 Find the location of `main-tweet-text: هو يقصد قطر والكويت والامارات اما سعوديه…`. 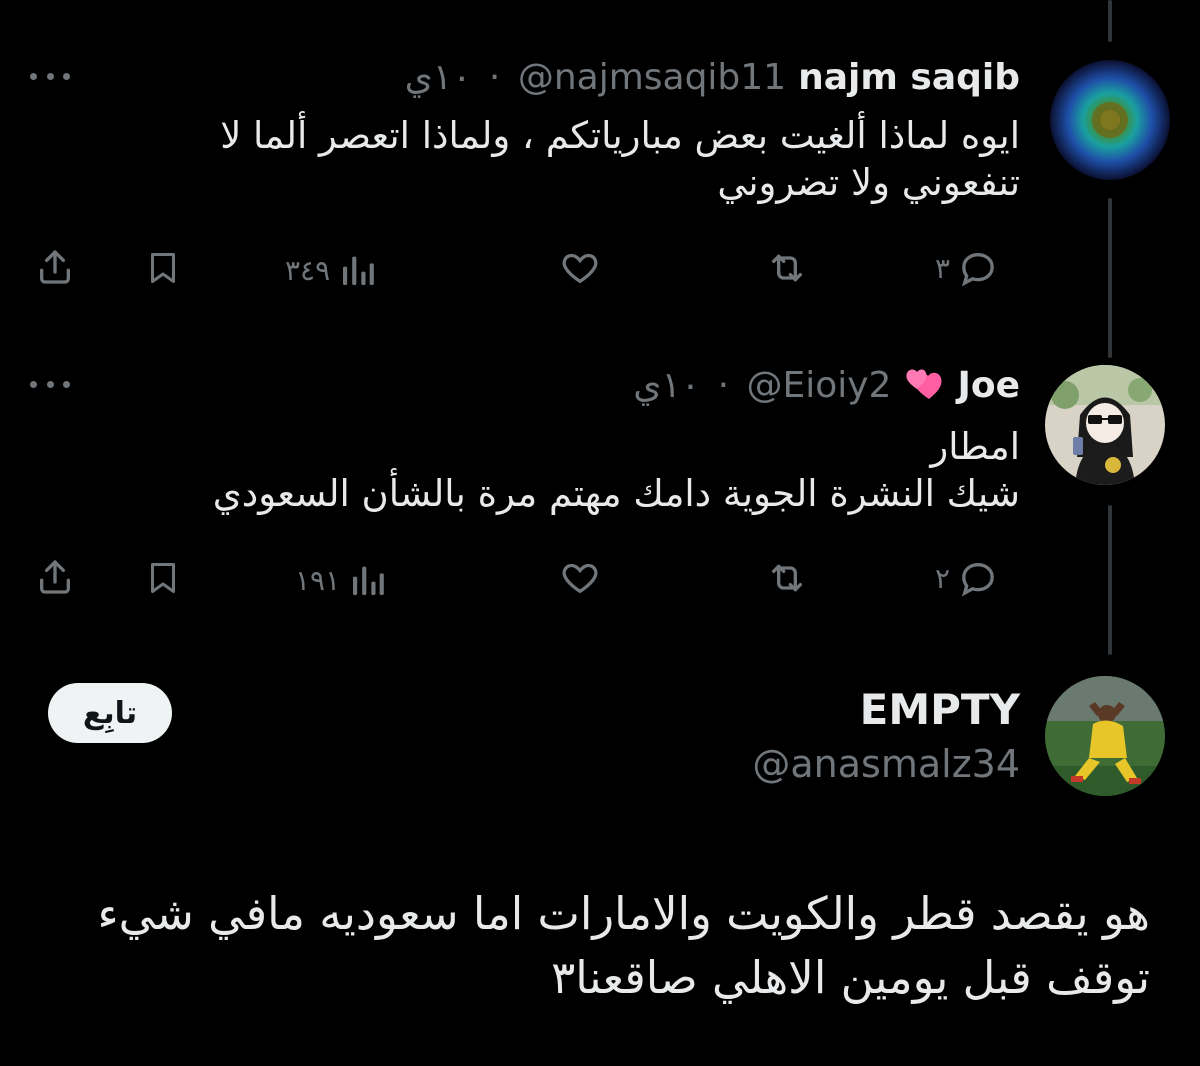

main-tweet-text: هو يقصد قطر والكويت والامارات اما سعوديه… is located at coordinates (623, 945).